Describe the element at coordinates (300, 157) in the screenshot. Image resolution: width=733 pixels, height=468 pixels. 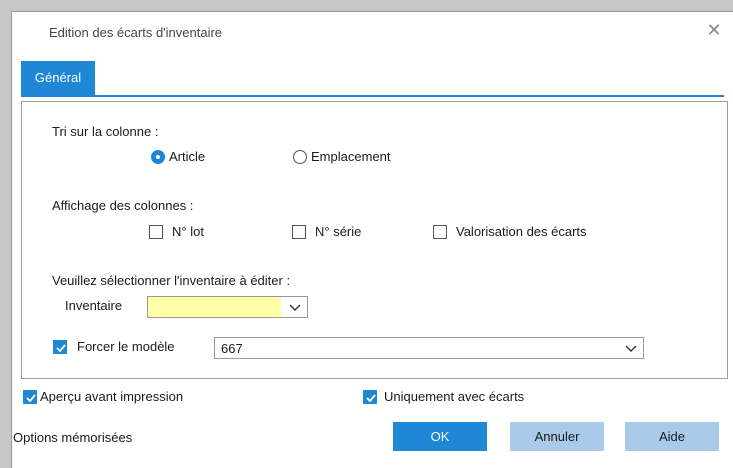
I see `radio-emplacement` at that location.